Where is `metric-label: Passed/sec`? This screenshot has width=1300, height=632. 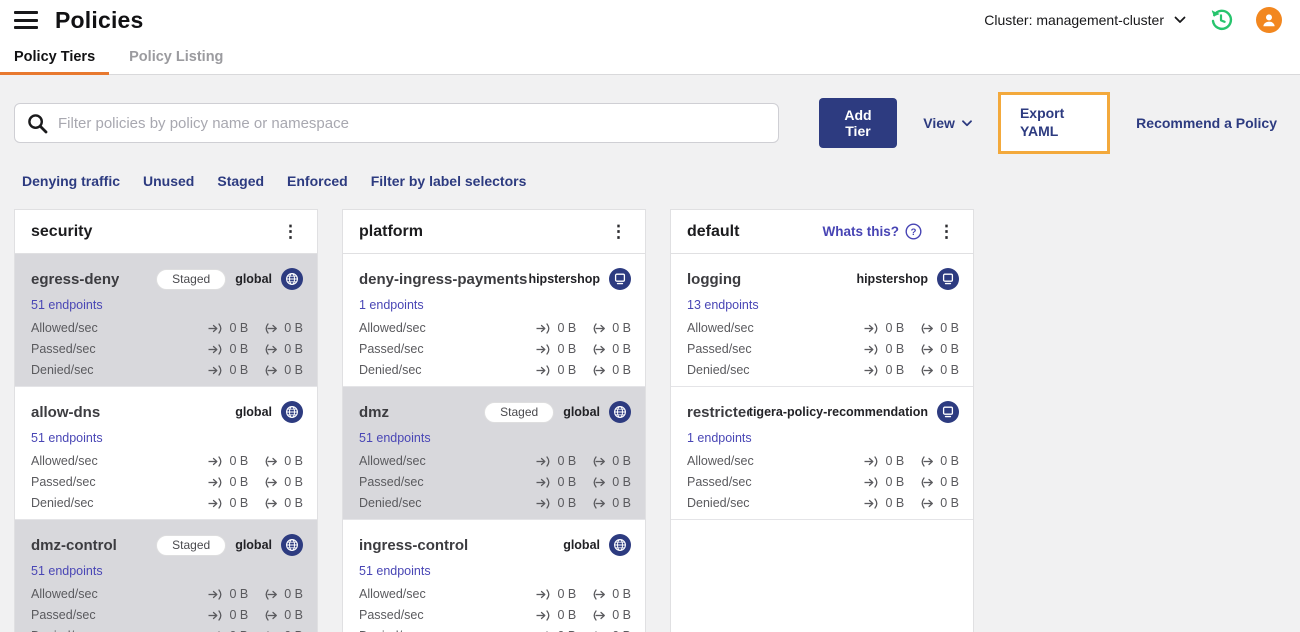
metric-label: Passed/sec is located at coordinates (63, 349).